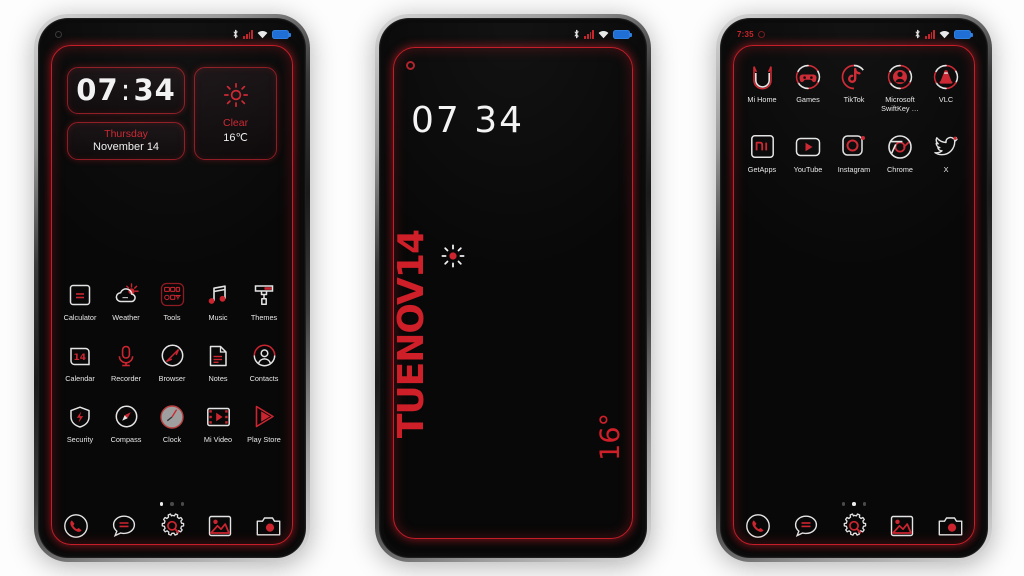 This screenshot has width=1024, height=576. What do you see at coordinates (235, 113) in the screenshot?
I see `weather-widget: Clear 16℃` at bounding box center [235, 113].